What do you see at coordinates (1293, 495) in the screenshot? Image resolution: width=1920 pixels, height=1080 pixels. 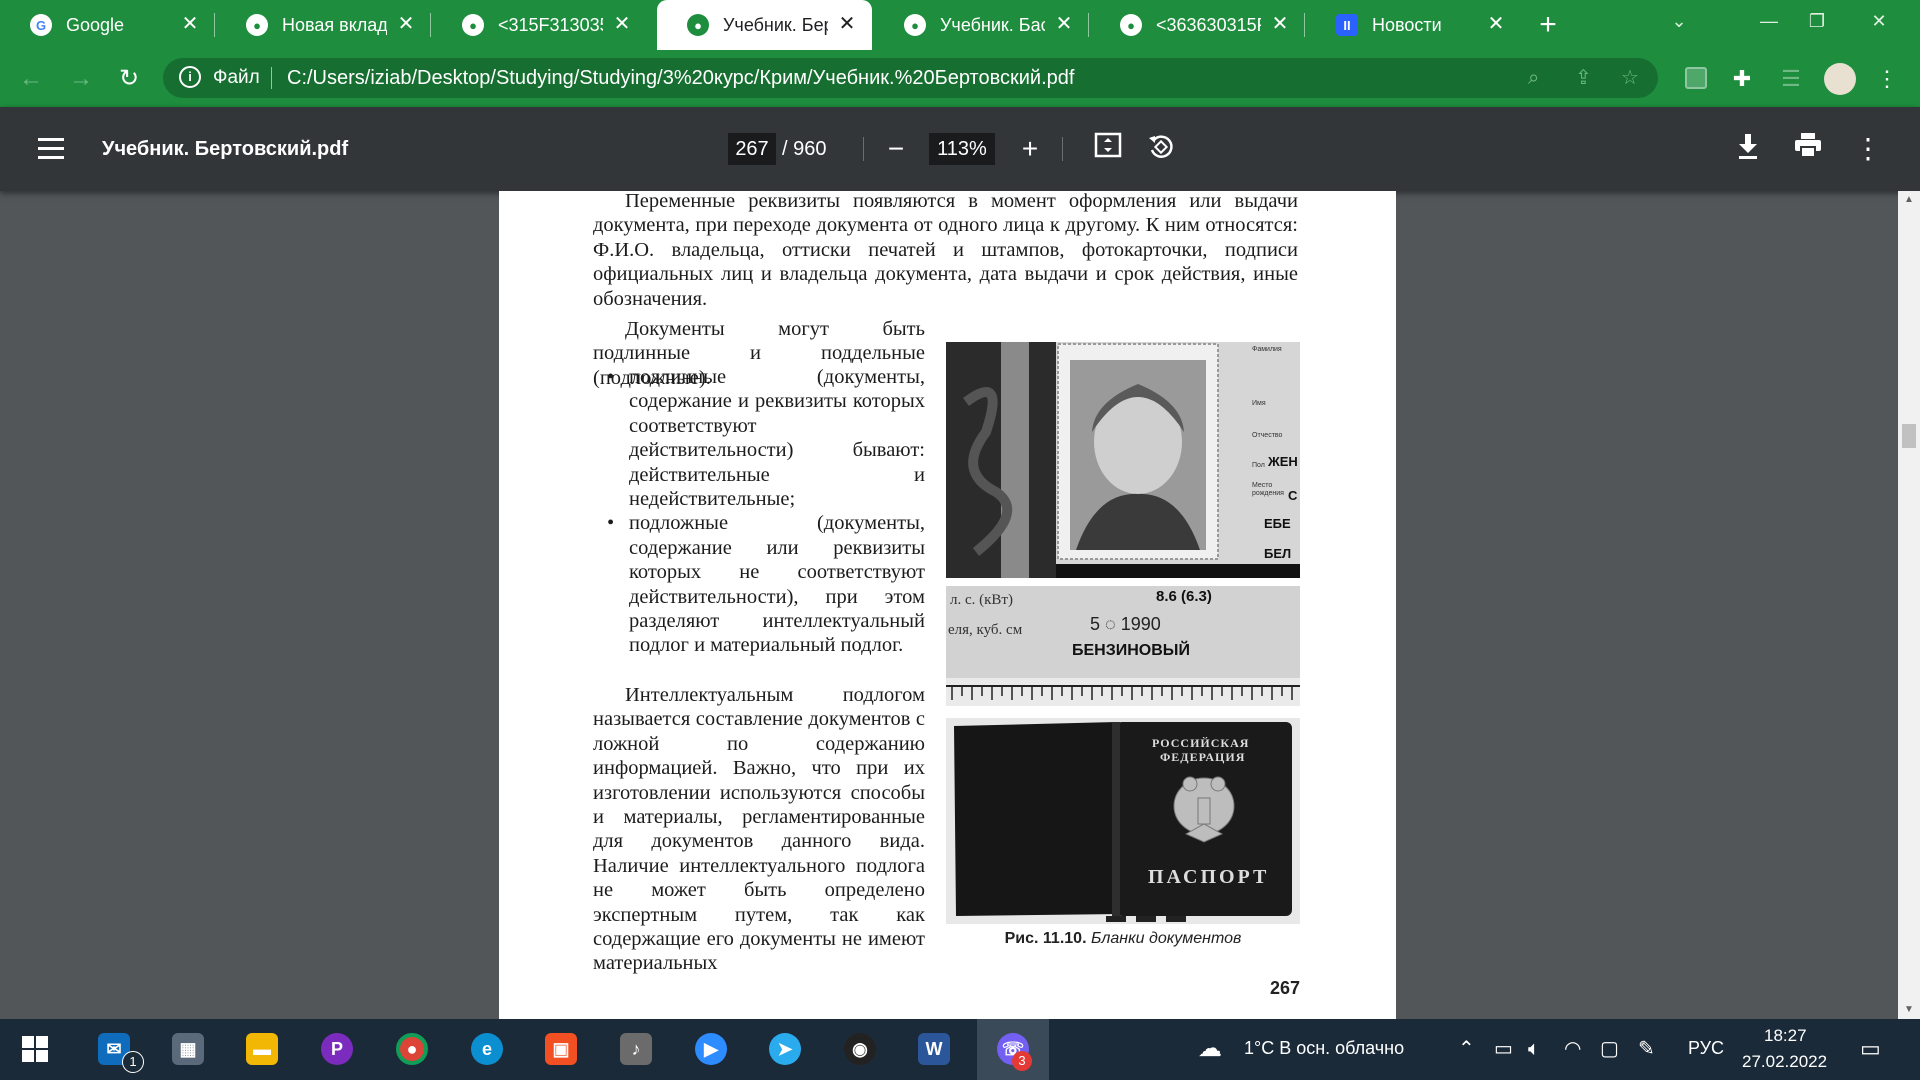 I see `field-value: С` at bounding box center [1293, 495].